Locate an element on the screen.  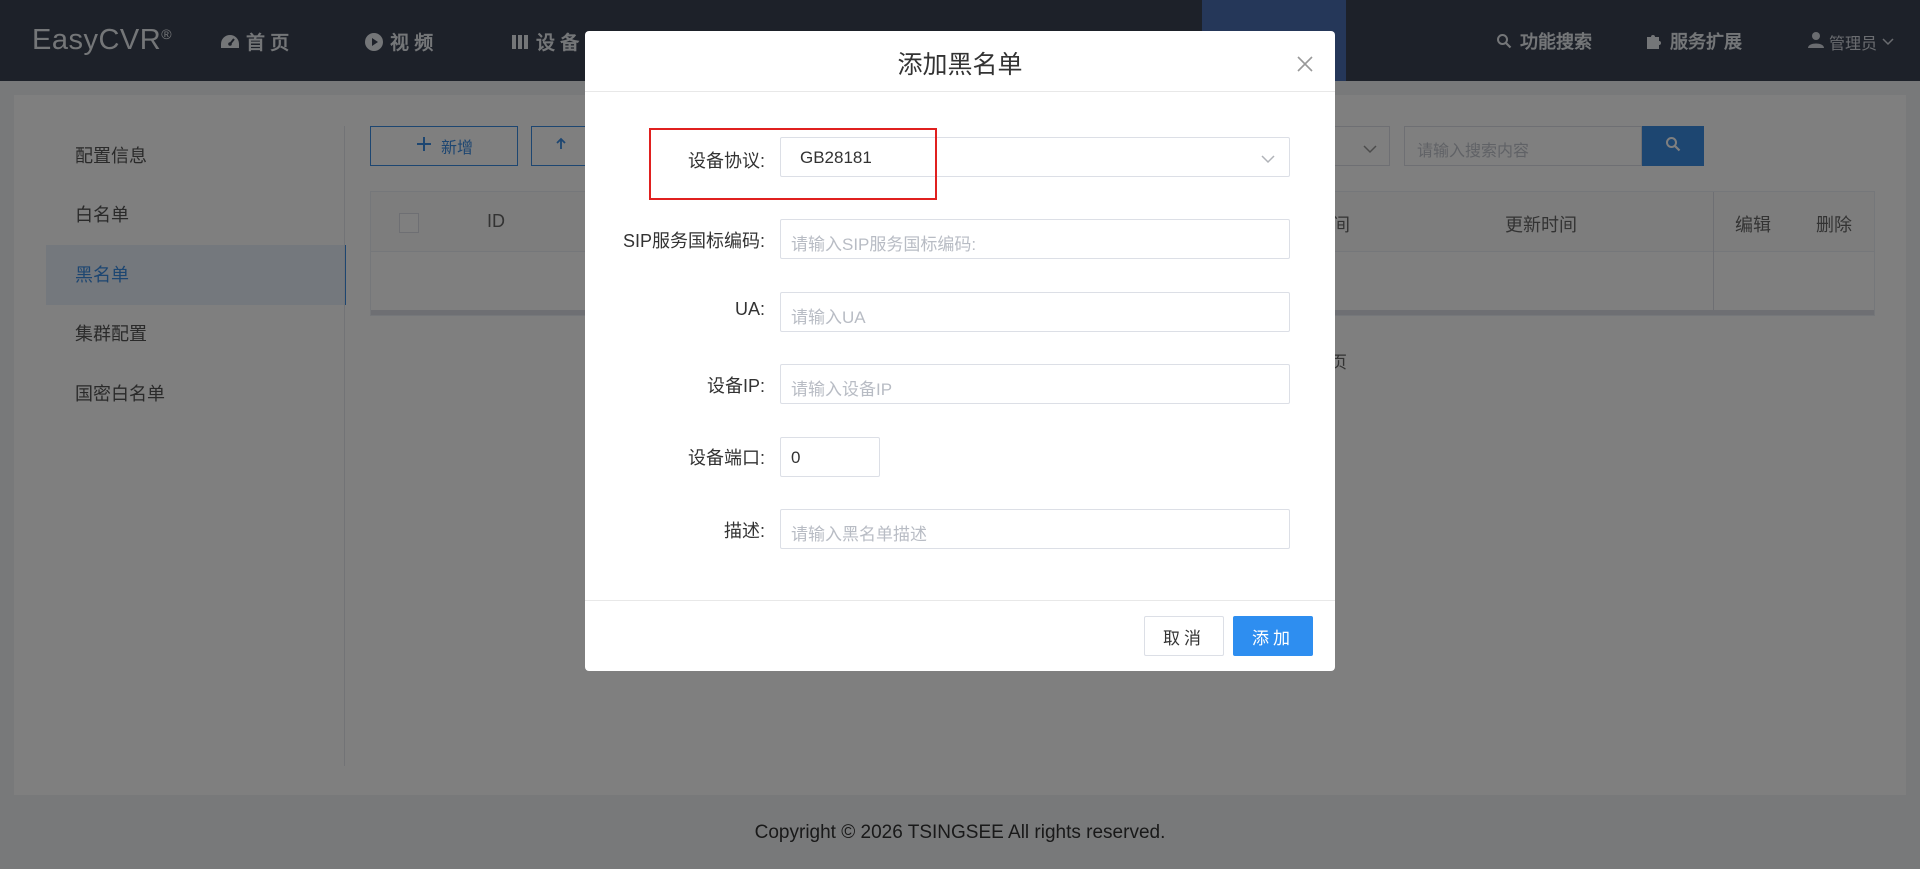
dialog-header-divider is located at coordinates (960, 91).